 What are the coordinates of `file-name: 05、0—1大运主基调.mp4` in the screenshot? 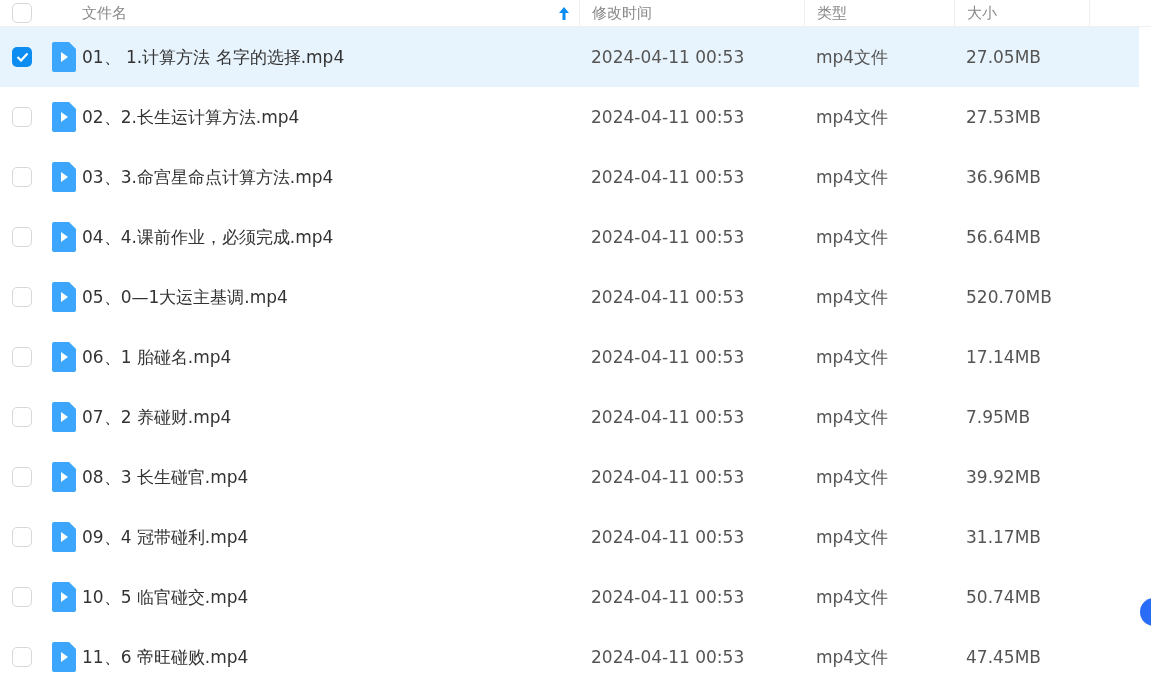 It's located at (185, 297).